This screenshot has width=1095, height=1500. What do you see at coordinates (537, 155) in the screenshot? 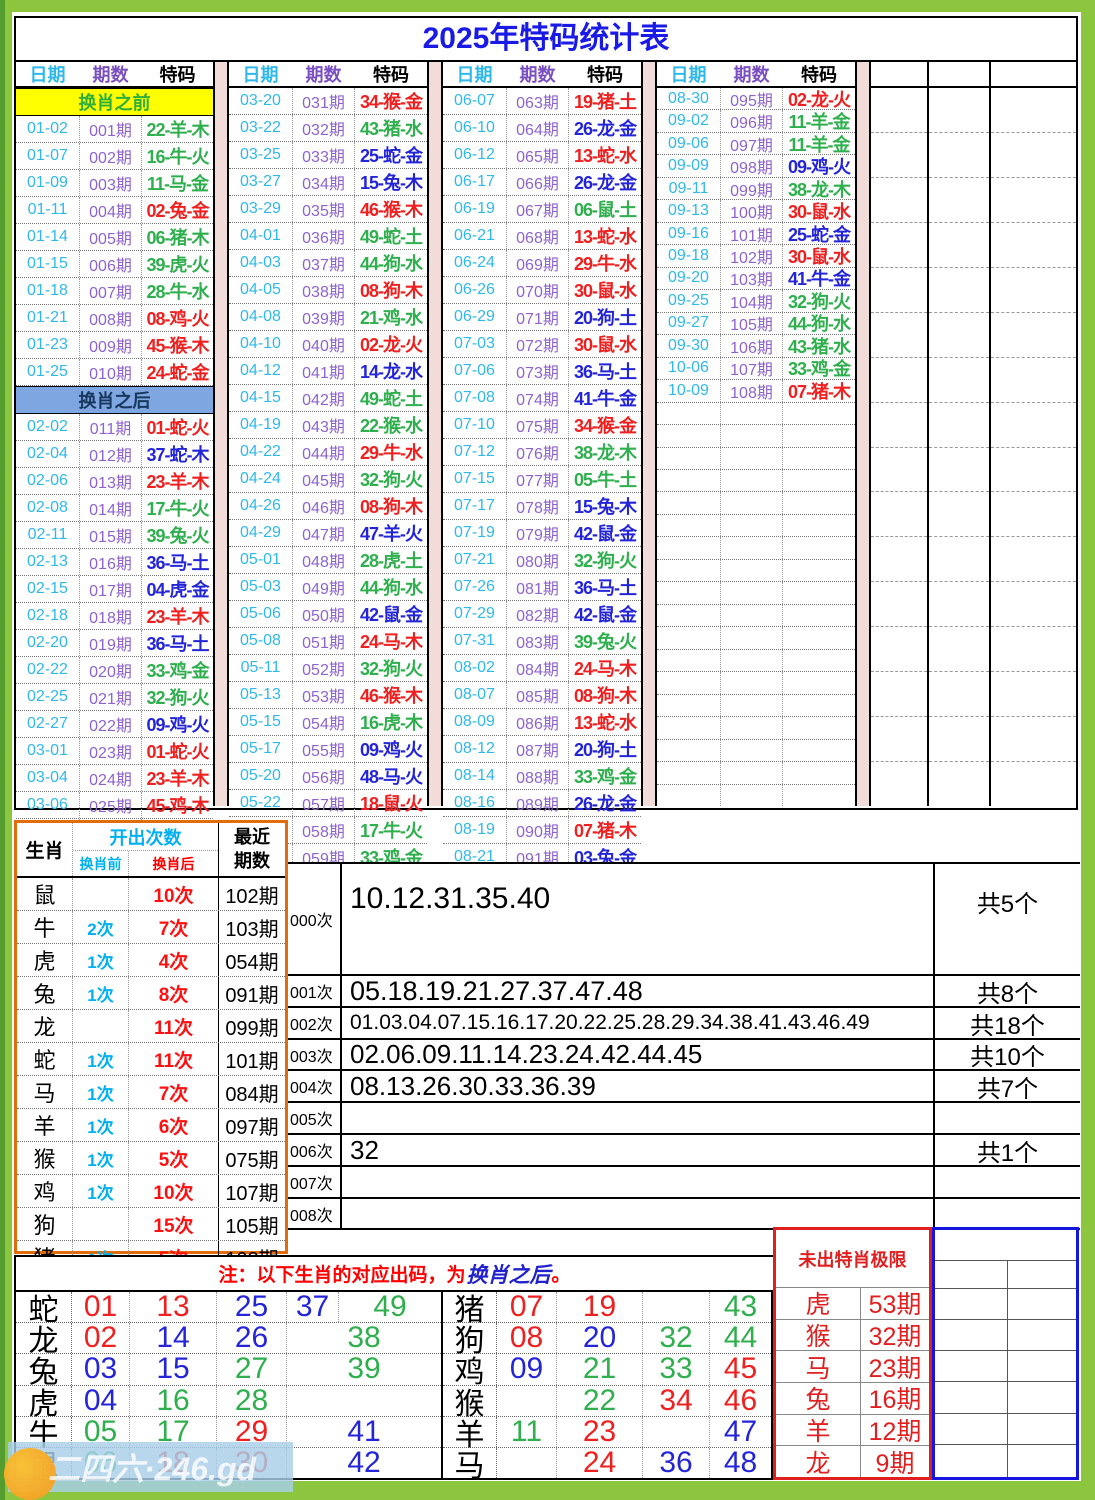
I see `draw-period: 065期` at bounding box center [537, 155].